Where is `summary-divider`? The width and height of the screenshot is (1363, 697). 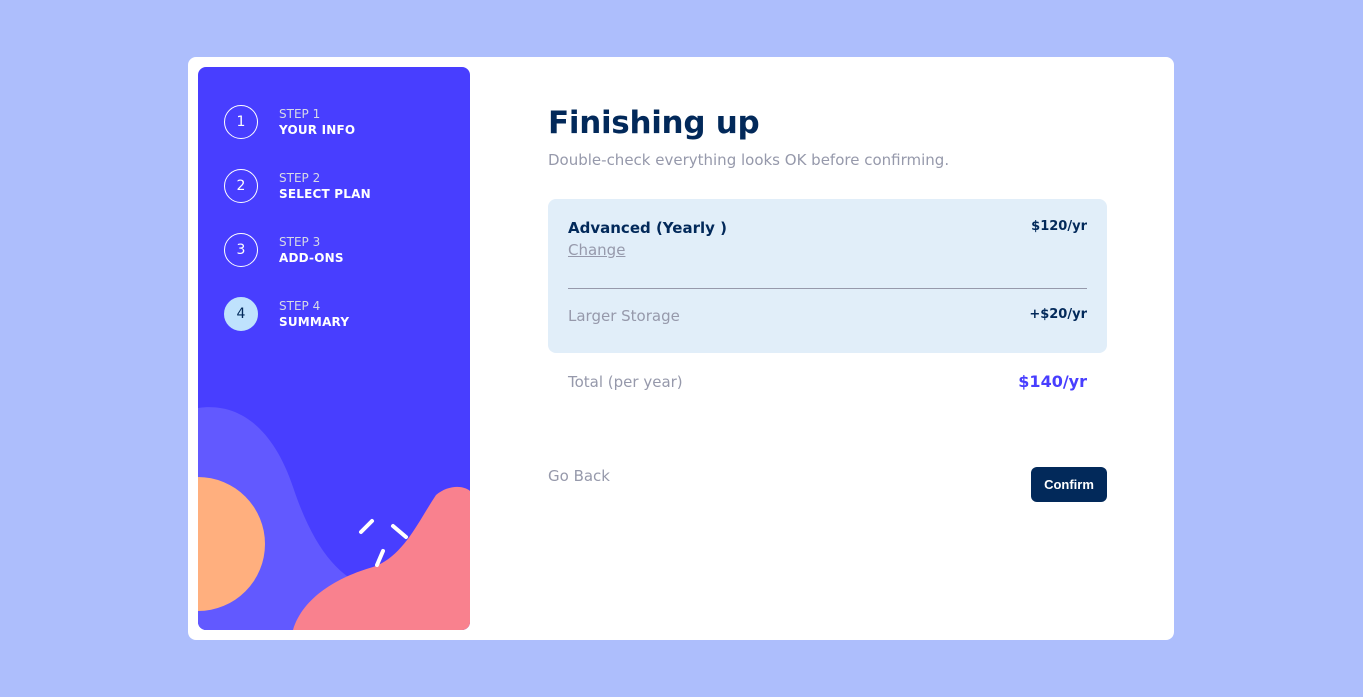
summary-divider is located at coordinates (827, 288).